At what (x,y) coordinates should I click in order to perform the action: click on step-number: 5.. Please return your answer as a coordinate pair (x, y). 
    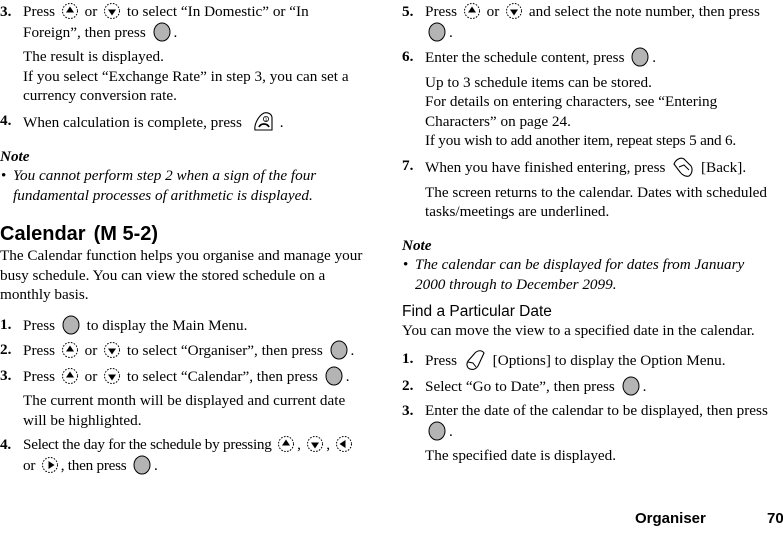
    Looking at the image, I should click on (408, 11).